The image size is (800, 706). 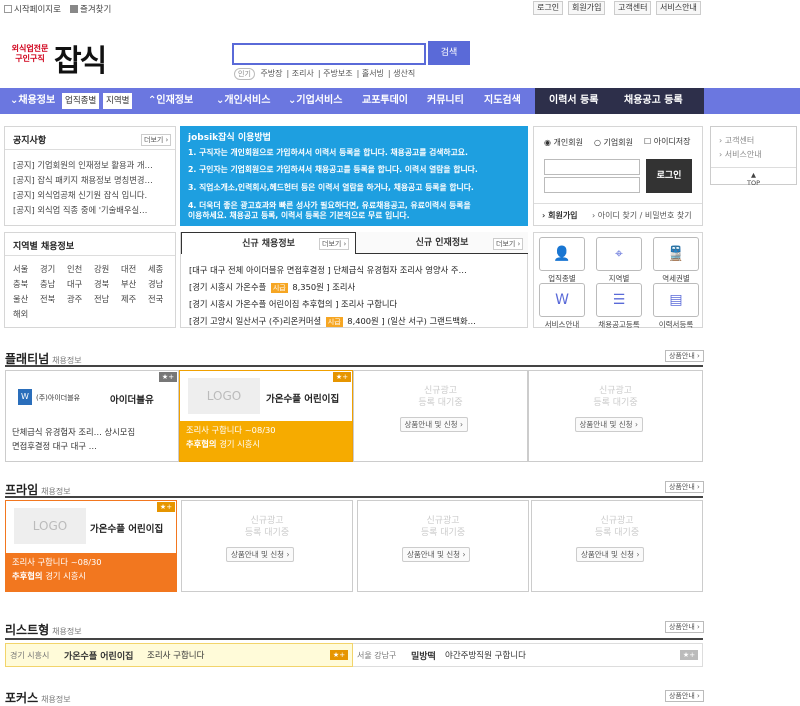 I want to click on icon-label: 채용공고등록, so click(x=619, y=324).